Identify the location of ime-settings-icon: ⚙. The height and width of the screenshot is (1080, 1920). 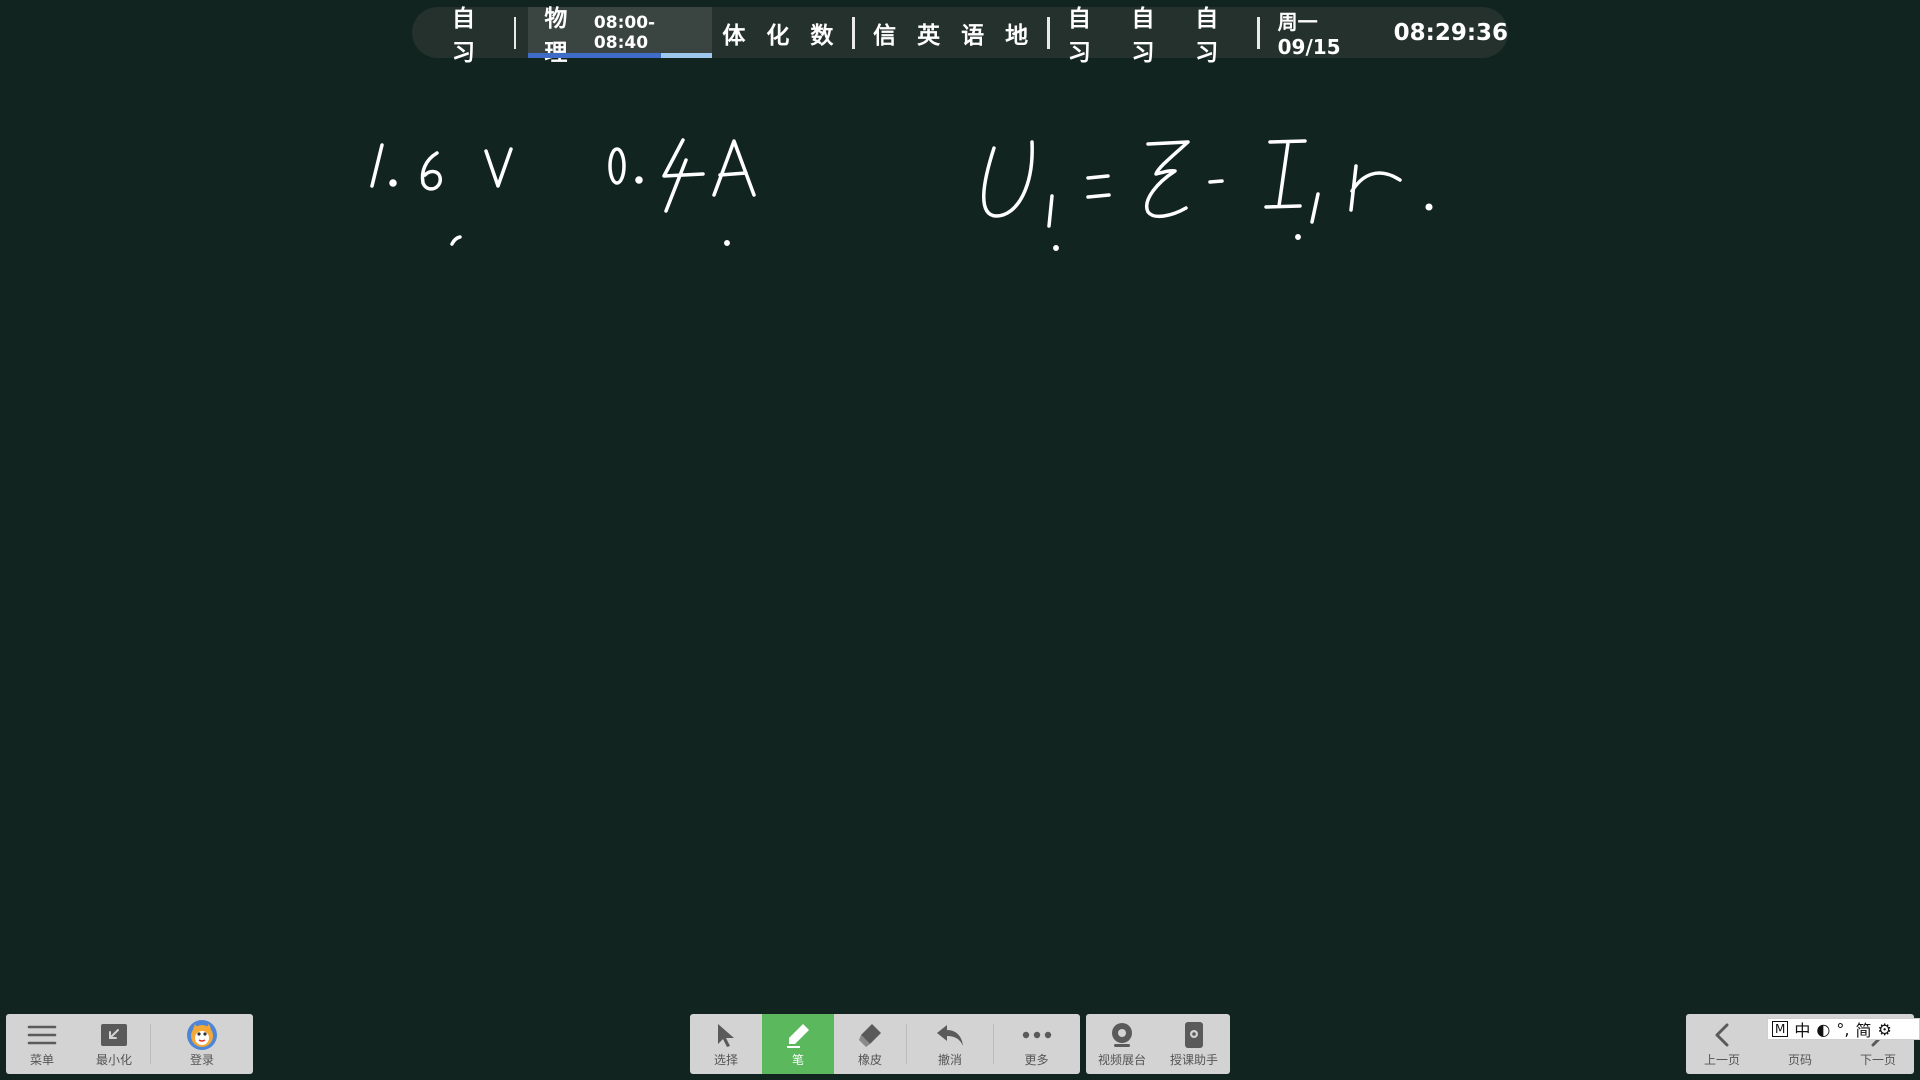
(1884, 1029).